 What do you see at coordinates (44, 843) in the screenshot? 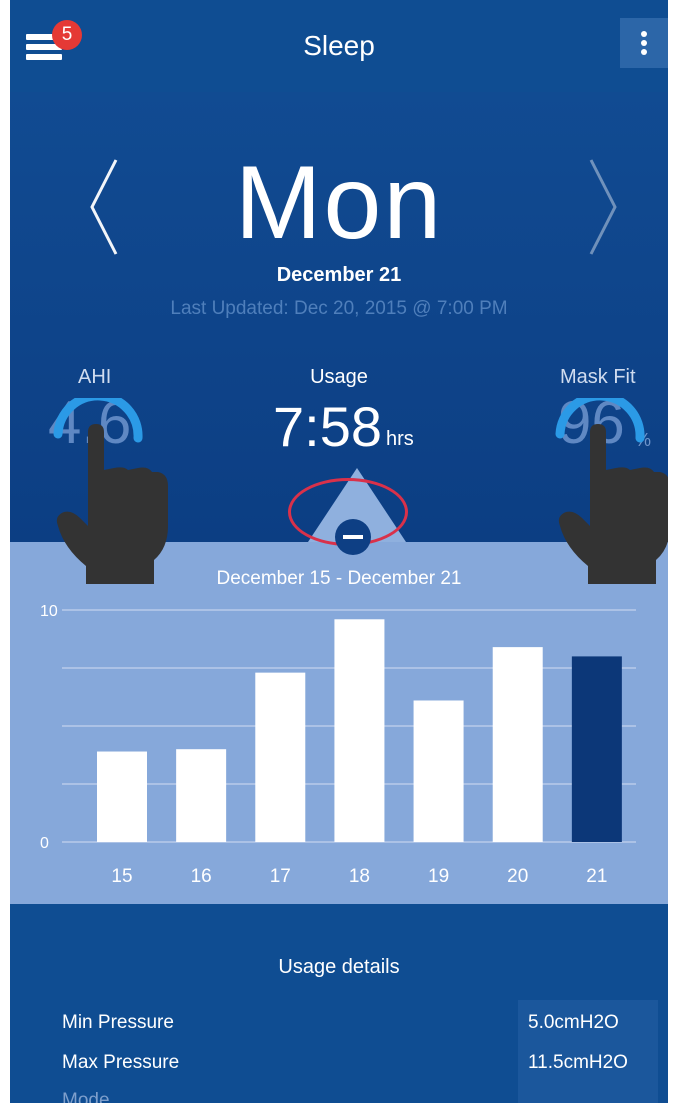
I see `y-tick-label: 0` at bounding box center [44, 843].